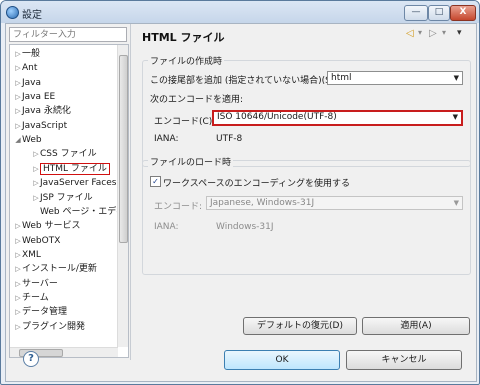  I want to click on tree-item-label: WebOTX, so click(41, 240).